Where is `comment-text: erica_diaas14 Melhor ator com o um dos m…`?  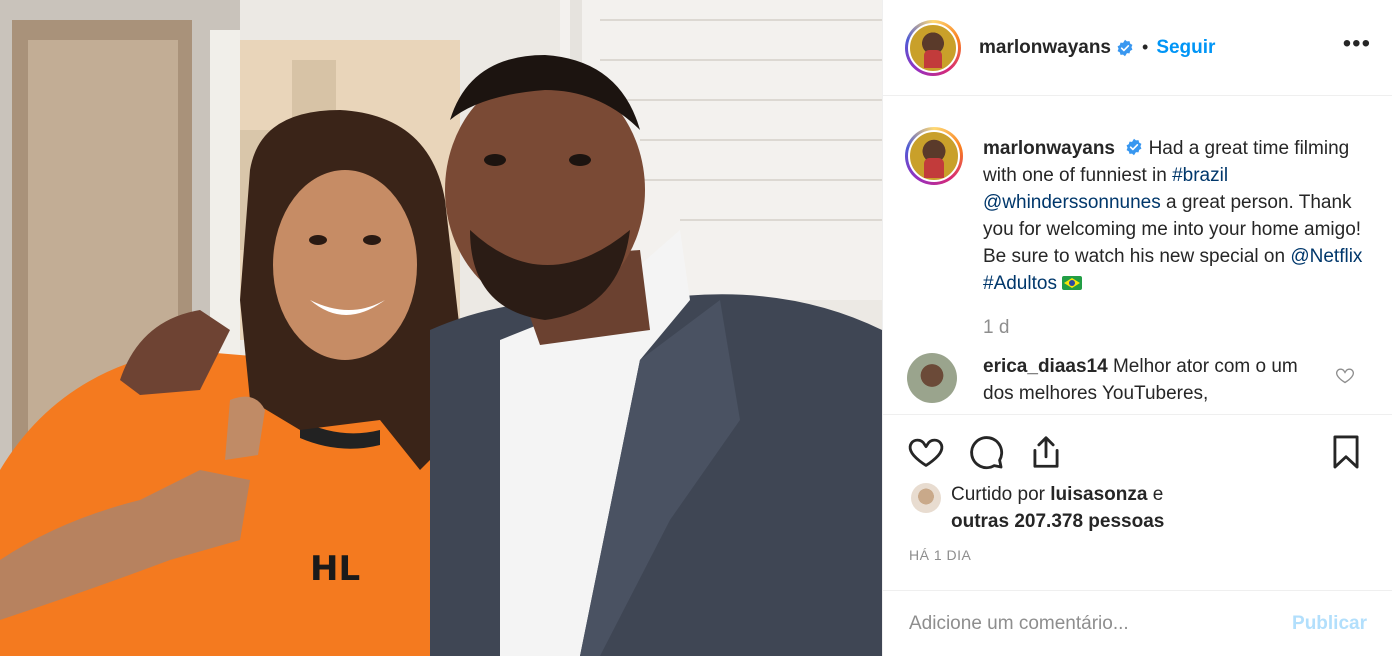
comment-text: erica_diaas14 Melhor ator com o um dos m… is located at coordinates (1153, 380).